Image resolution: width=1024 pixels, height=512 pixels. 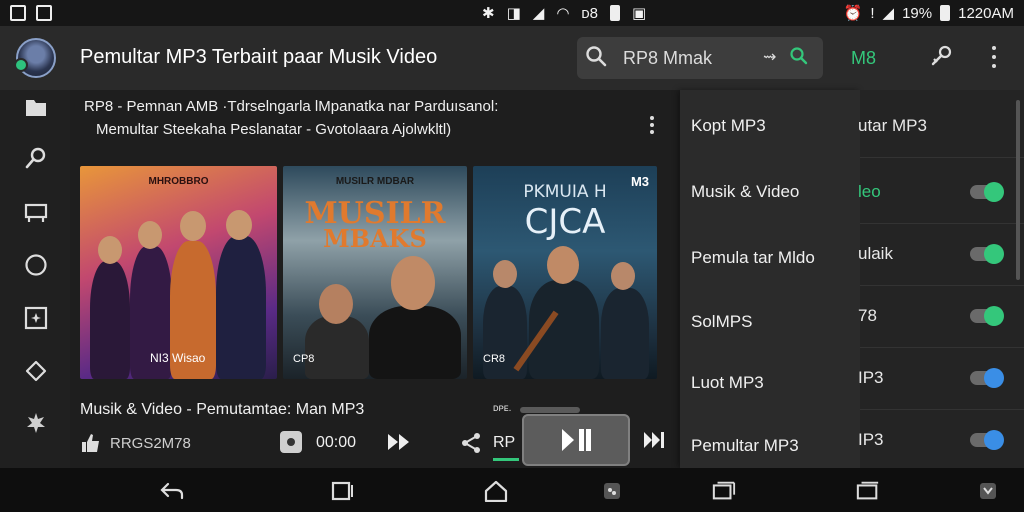 What do you see at coordinates (291, 442) in the screenshot?
I see `record-button` at bounding box center [291, 442].